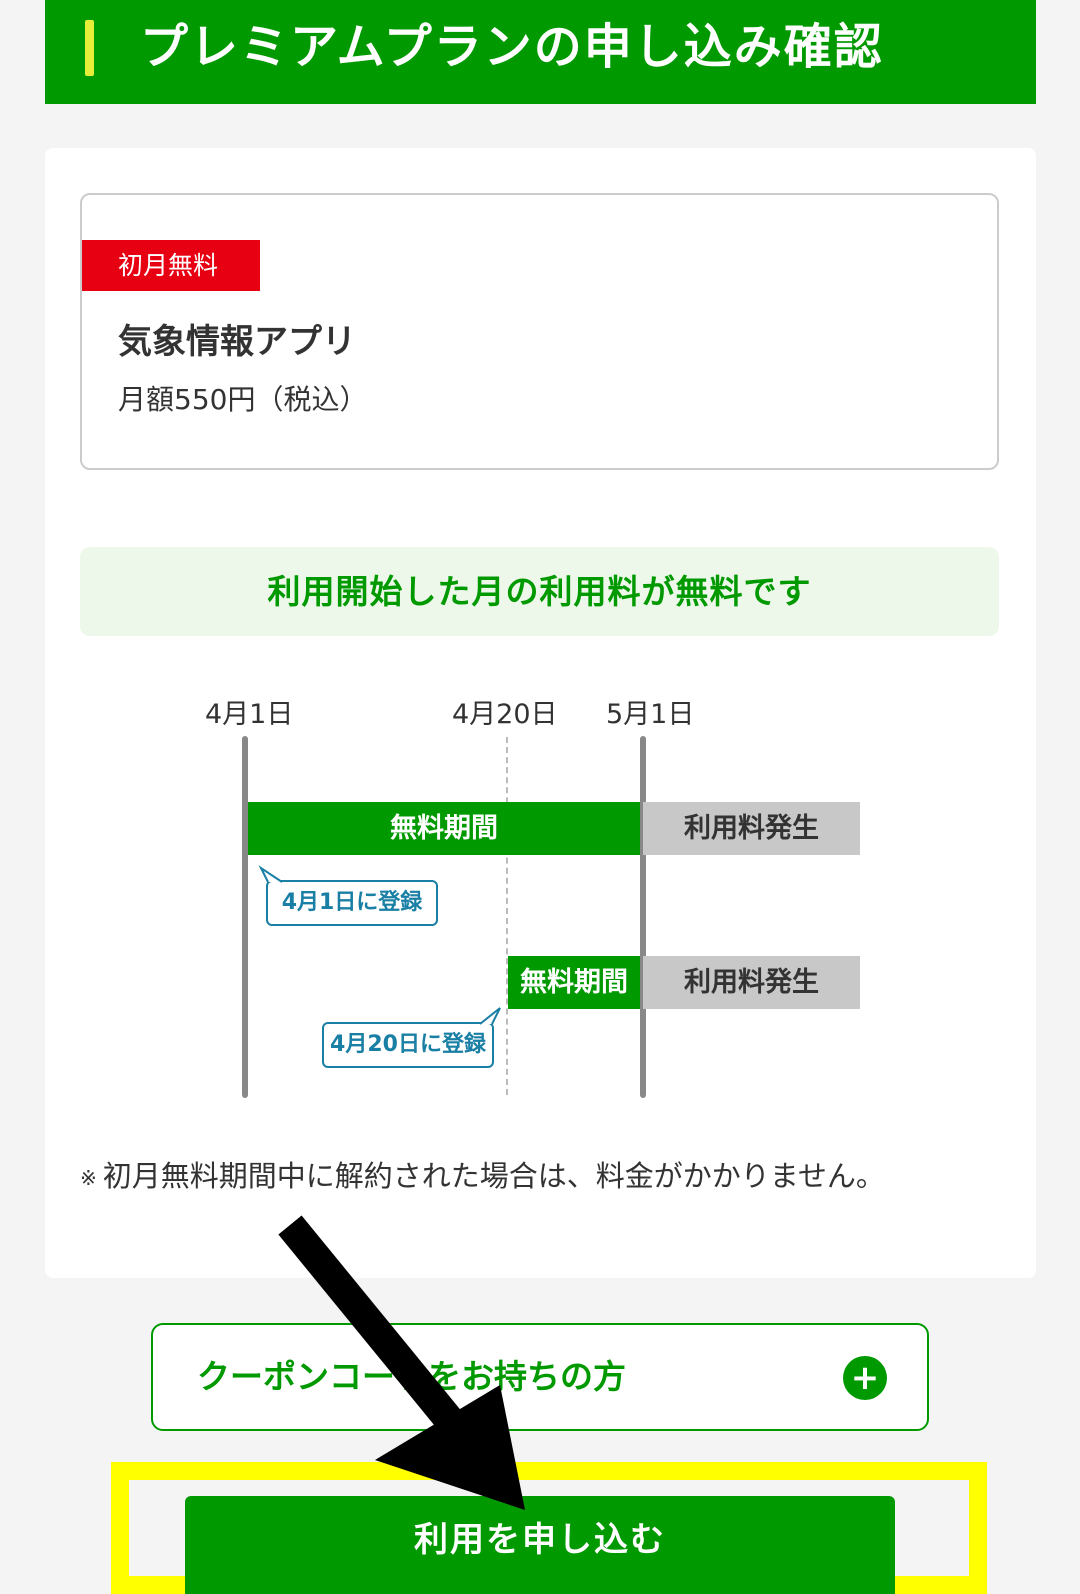 The width and height of the screenshot is (1080, 1594). I want to click on info-banner: 利用開始した月の利用料が無料です, so click(539, 591).